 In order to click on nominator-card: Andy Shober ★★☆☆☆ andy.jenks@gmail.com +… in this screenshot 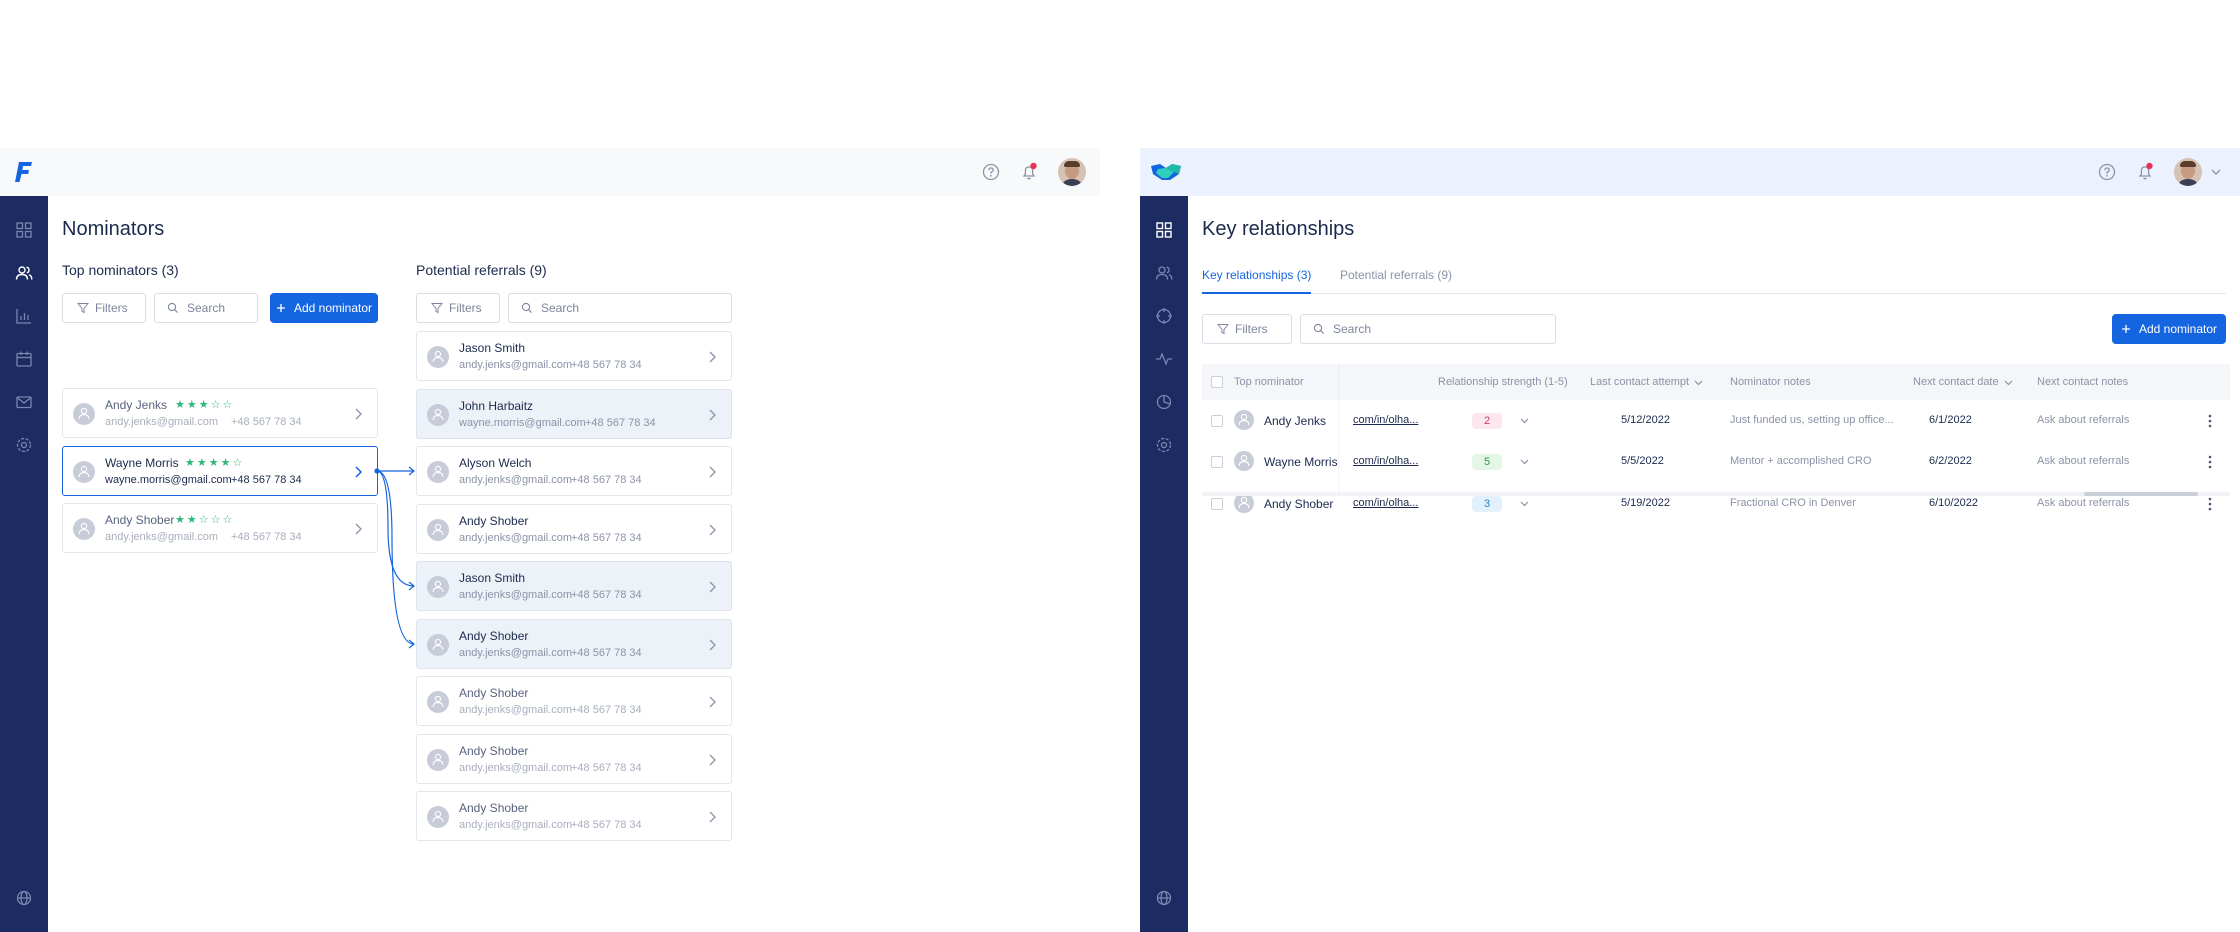, I will do `click(220, 528)`.